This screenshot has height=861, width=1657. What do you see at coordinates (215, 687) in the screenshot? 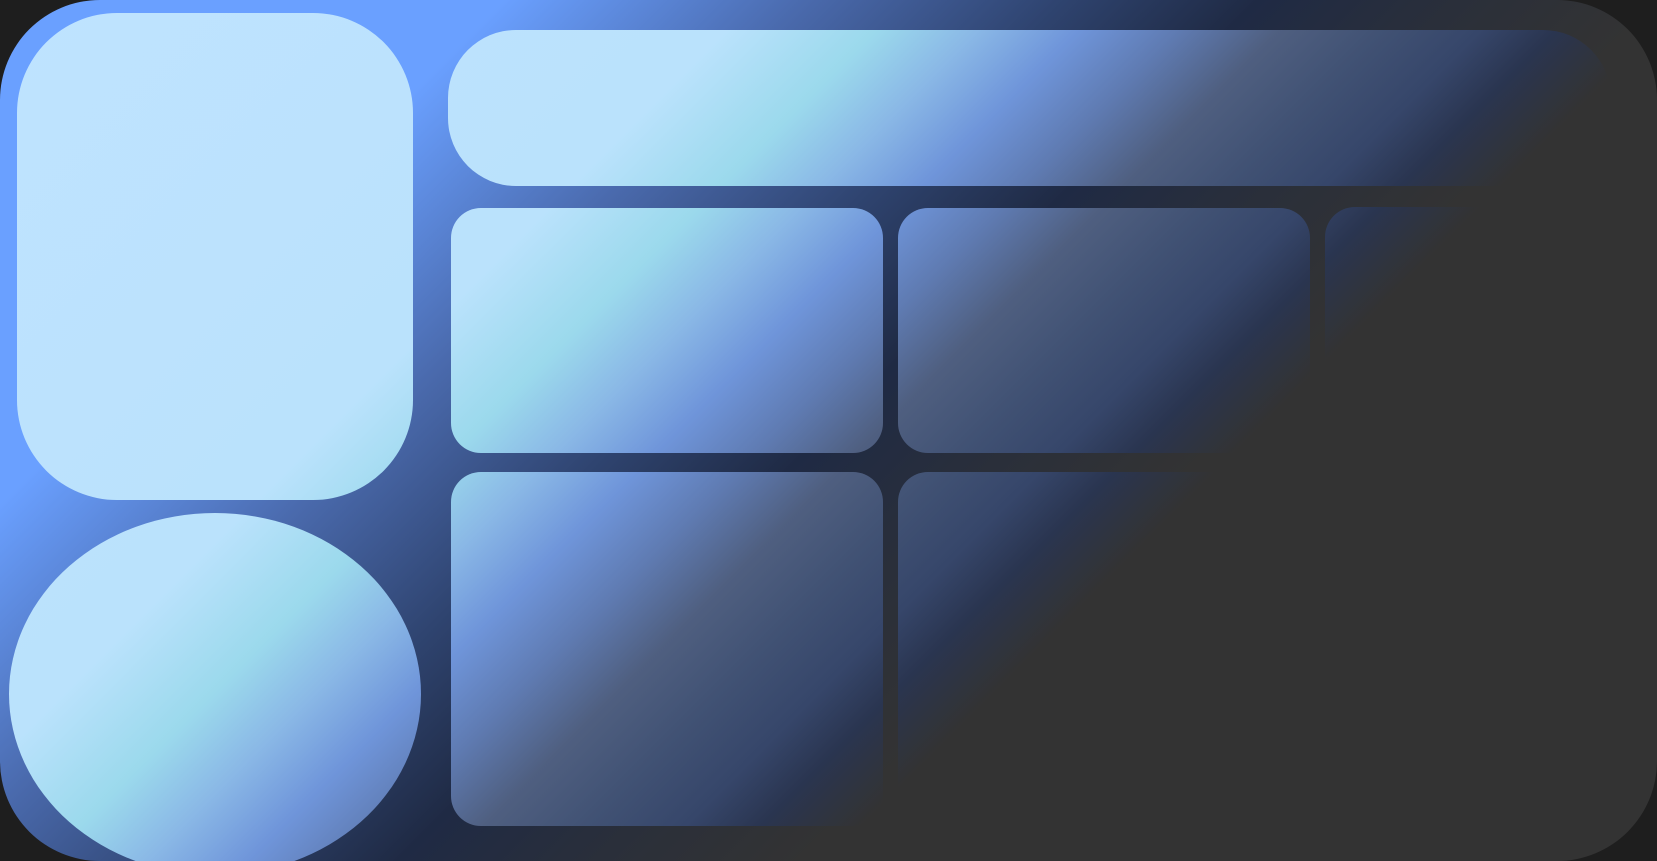
I see `tile-ellipse-bottom-left` at bounding box center [215, 687].